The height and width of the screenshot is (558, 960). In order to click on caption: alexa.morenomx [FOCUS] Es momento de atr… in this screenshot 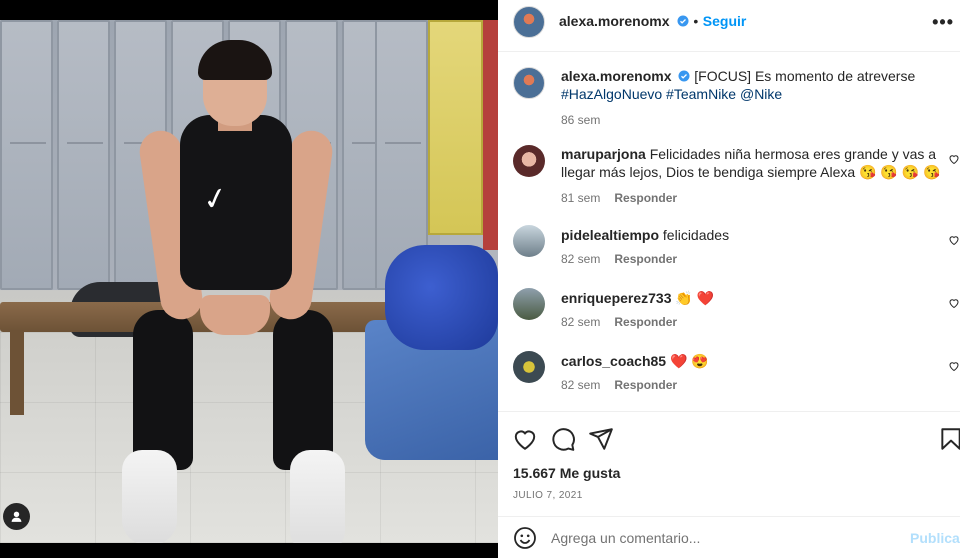, I will do `click(741, 98)`.